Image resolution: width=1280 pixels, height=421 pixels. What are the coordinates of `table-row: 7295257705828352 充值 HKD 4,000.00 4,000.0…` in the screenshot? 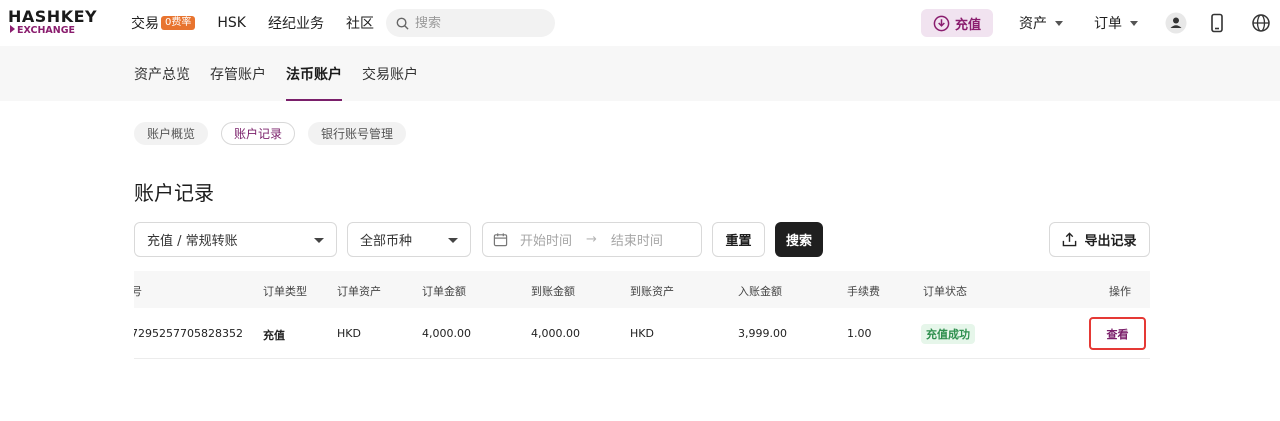 It's located at (642, 333).